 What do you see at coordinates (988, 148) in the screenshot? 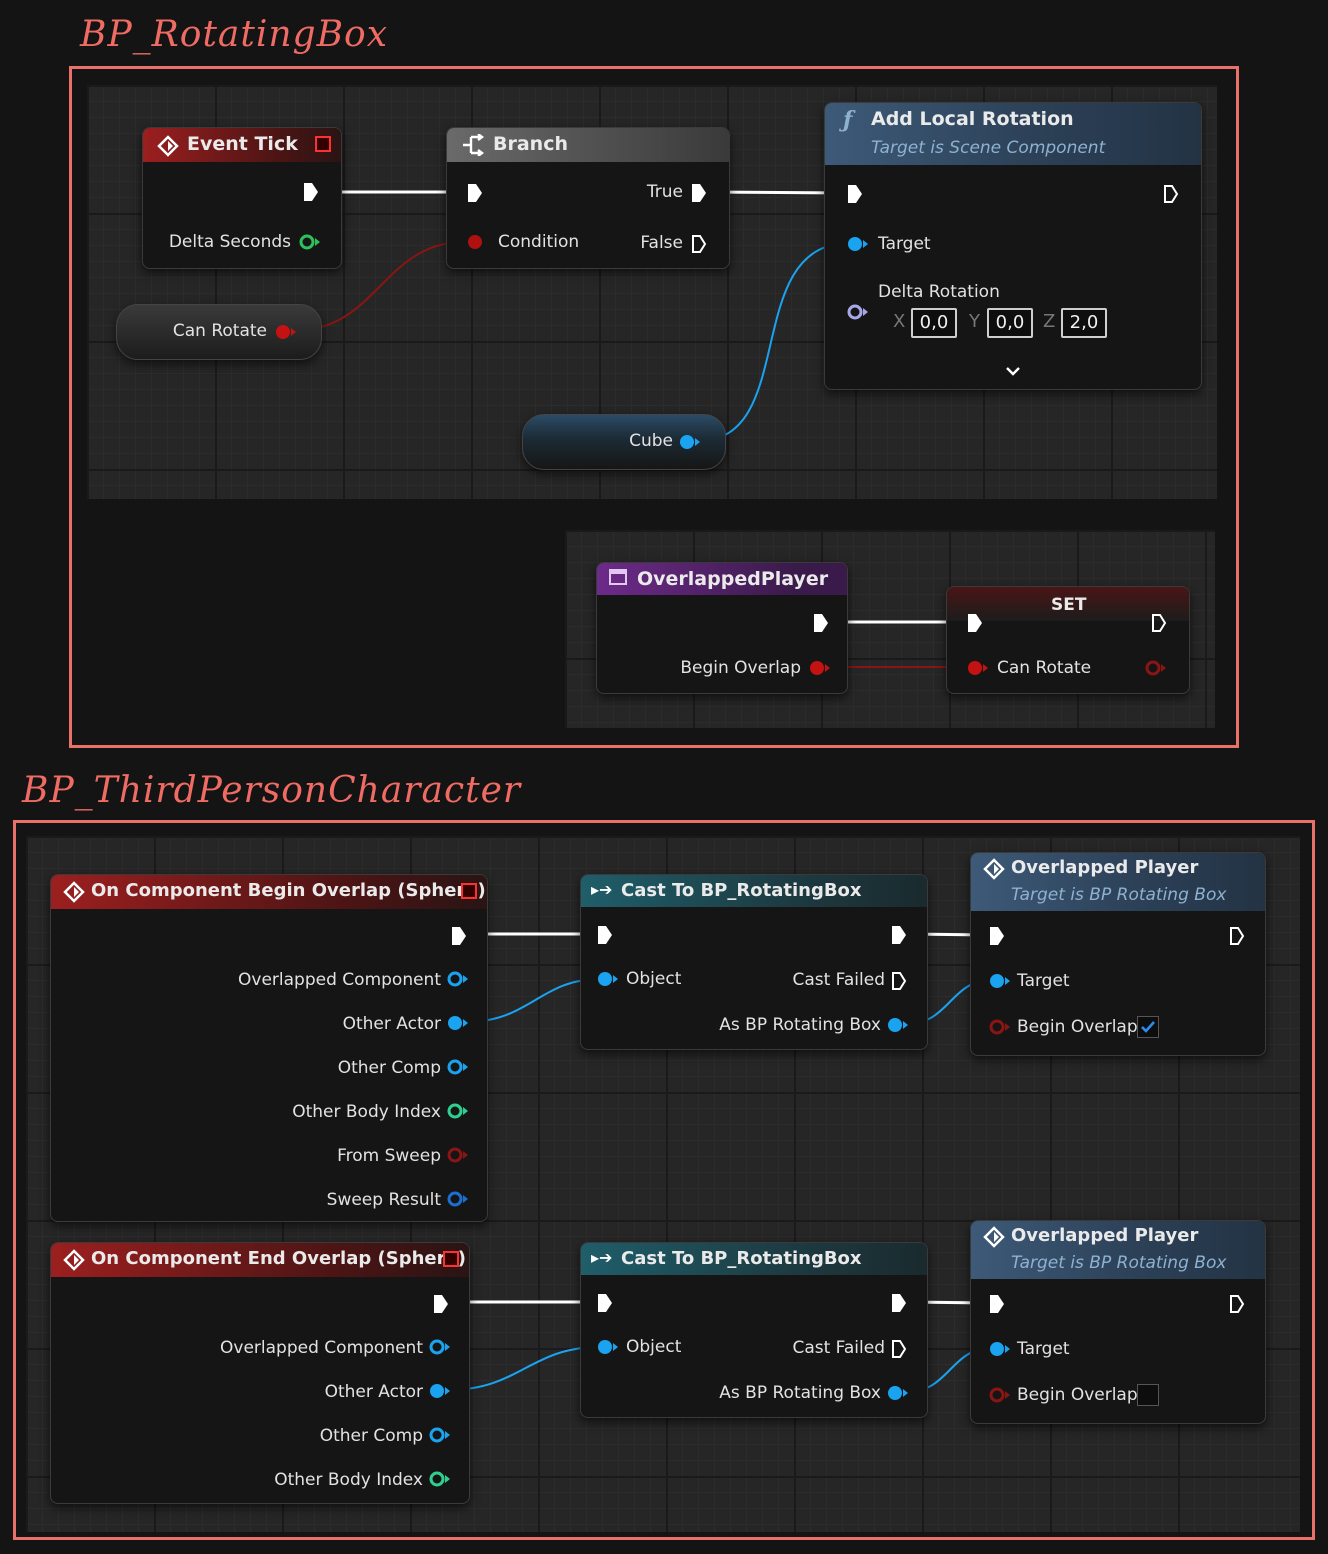
I see `node-subtitle: Target is Scene Component` at bounding box center [988, 148].